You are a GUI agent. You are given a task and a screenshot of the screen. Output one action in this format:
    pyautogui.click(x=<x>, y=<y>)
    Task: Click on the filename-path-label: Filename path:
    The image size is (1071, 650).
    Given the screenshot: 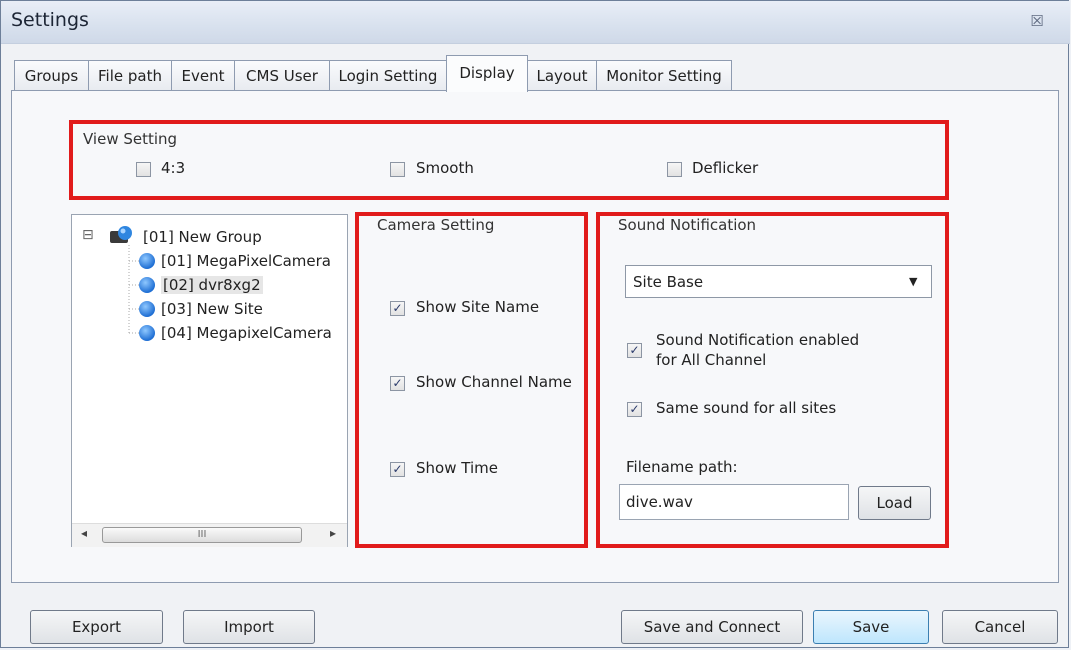 What is the action you would take?
    pyautogui.click(x=682, y=467)
    